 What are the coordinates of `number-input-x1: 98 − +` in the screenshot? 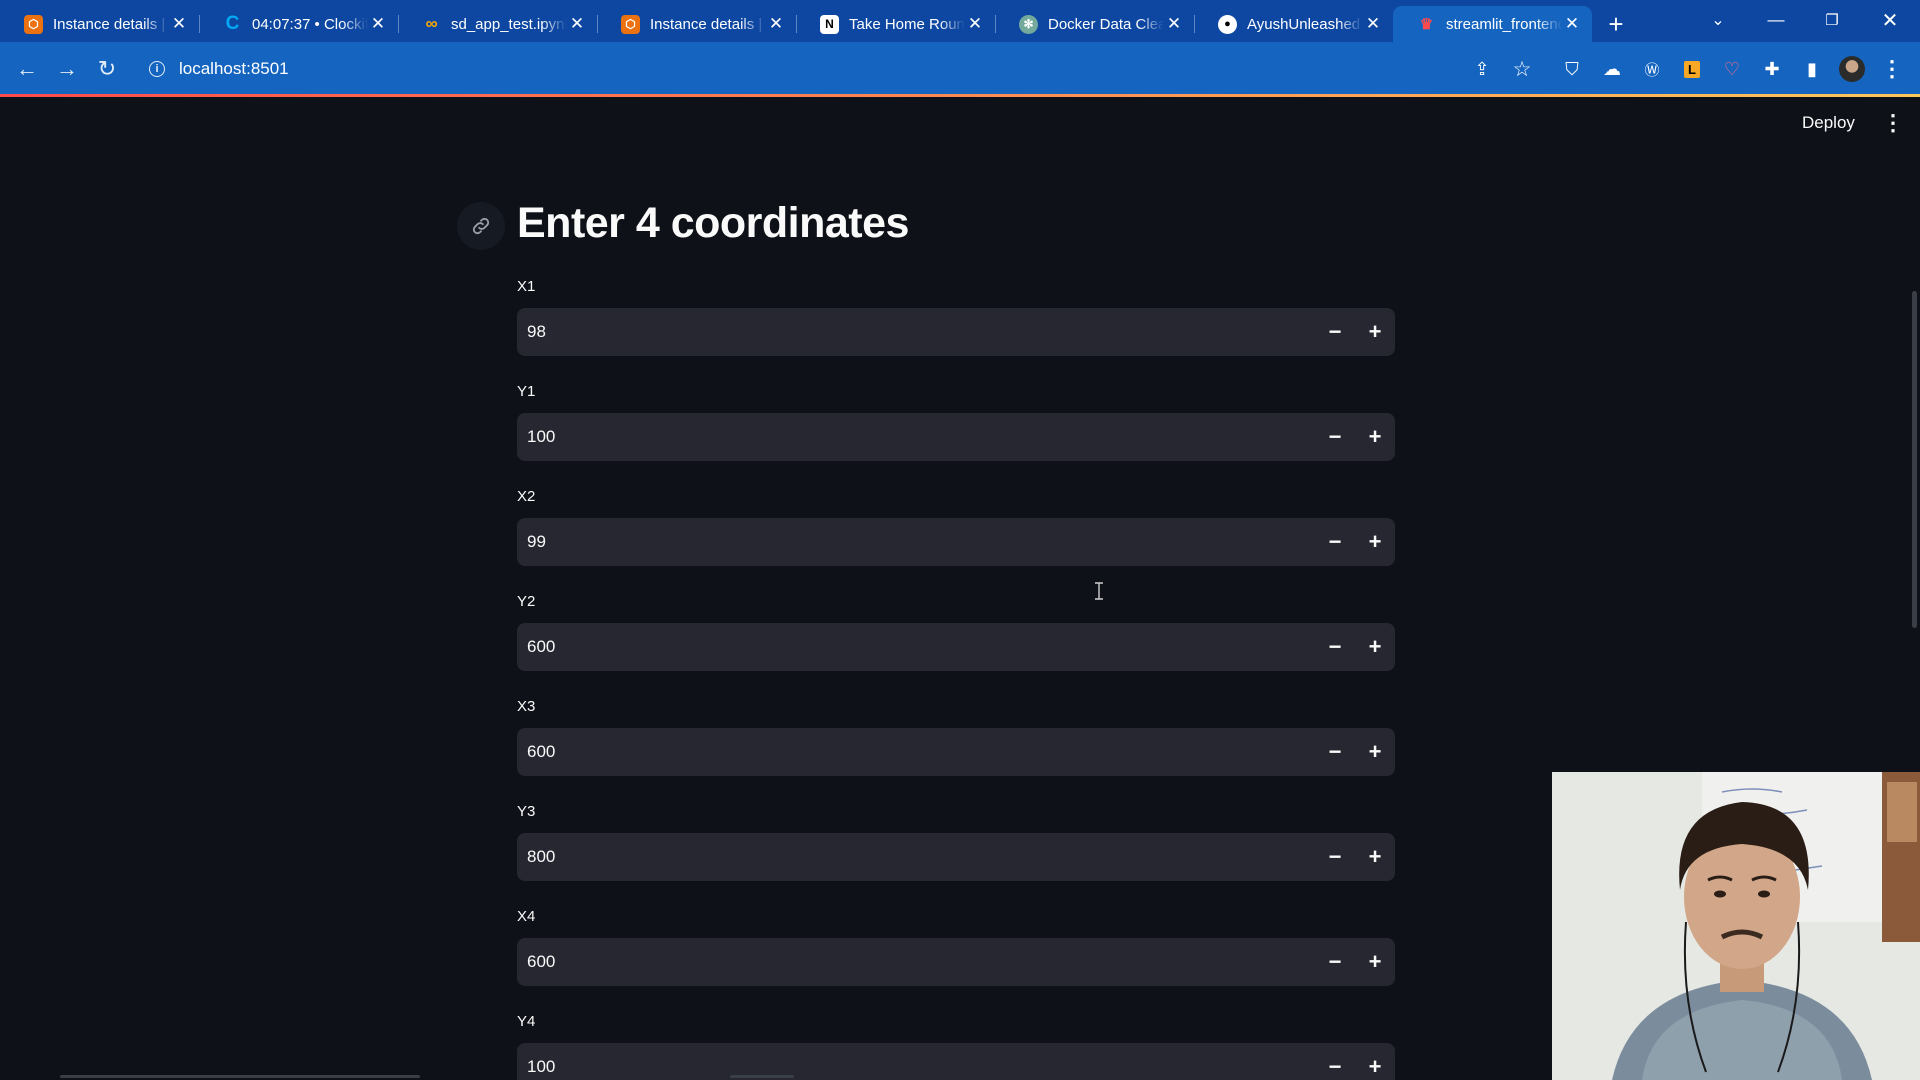 It's located at (956, 332).